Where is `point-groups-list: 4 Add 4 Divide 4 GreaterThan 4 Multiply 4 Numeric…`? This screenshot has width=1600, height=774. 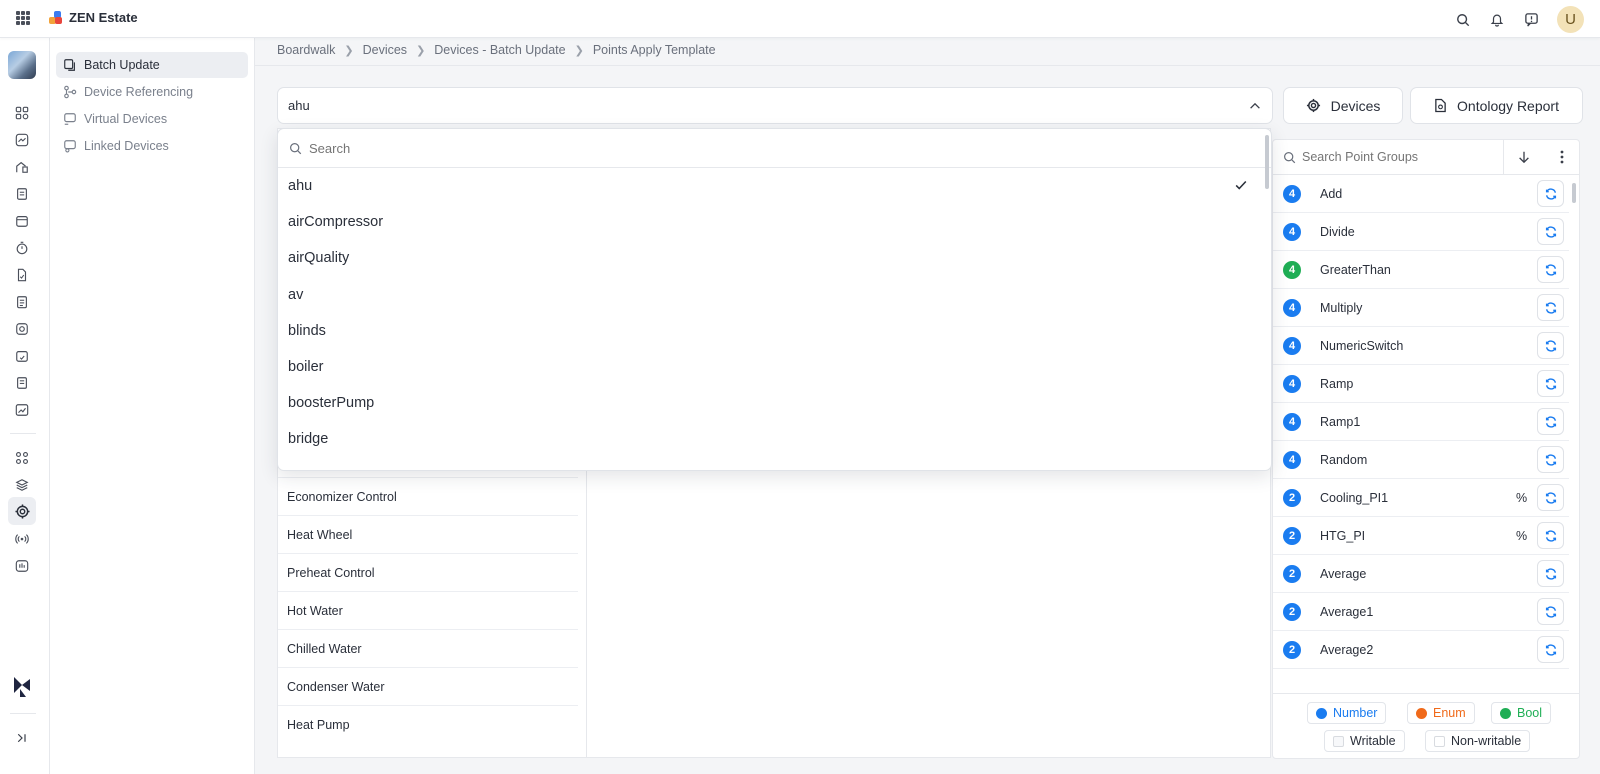
point-groups-list: 4 Add 4 Divide 4 GreaterThan 4 Multiply 4 Numeric… is located at coordinates (1421, 434).